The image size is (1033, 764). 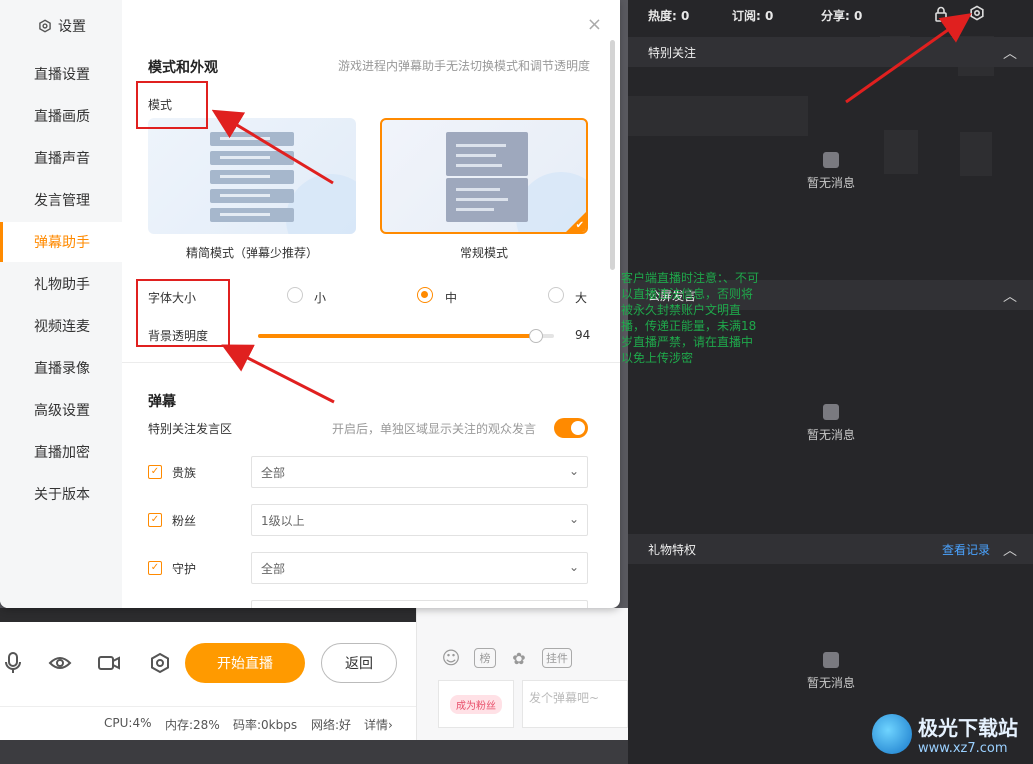 What do you see at coordinates (963, 748) in the screenshot?
I see `site-url: www.xz7.com` at bounding box center [963, 748].